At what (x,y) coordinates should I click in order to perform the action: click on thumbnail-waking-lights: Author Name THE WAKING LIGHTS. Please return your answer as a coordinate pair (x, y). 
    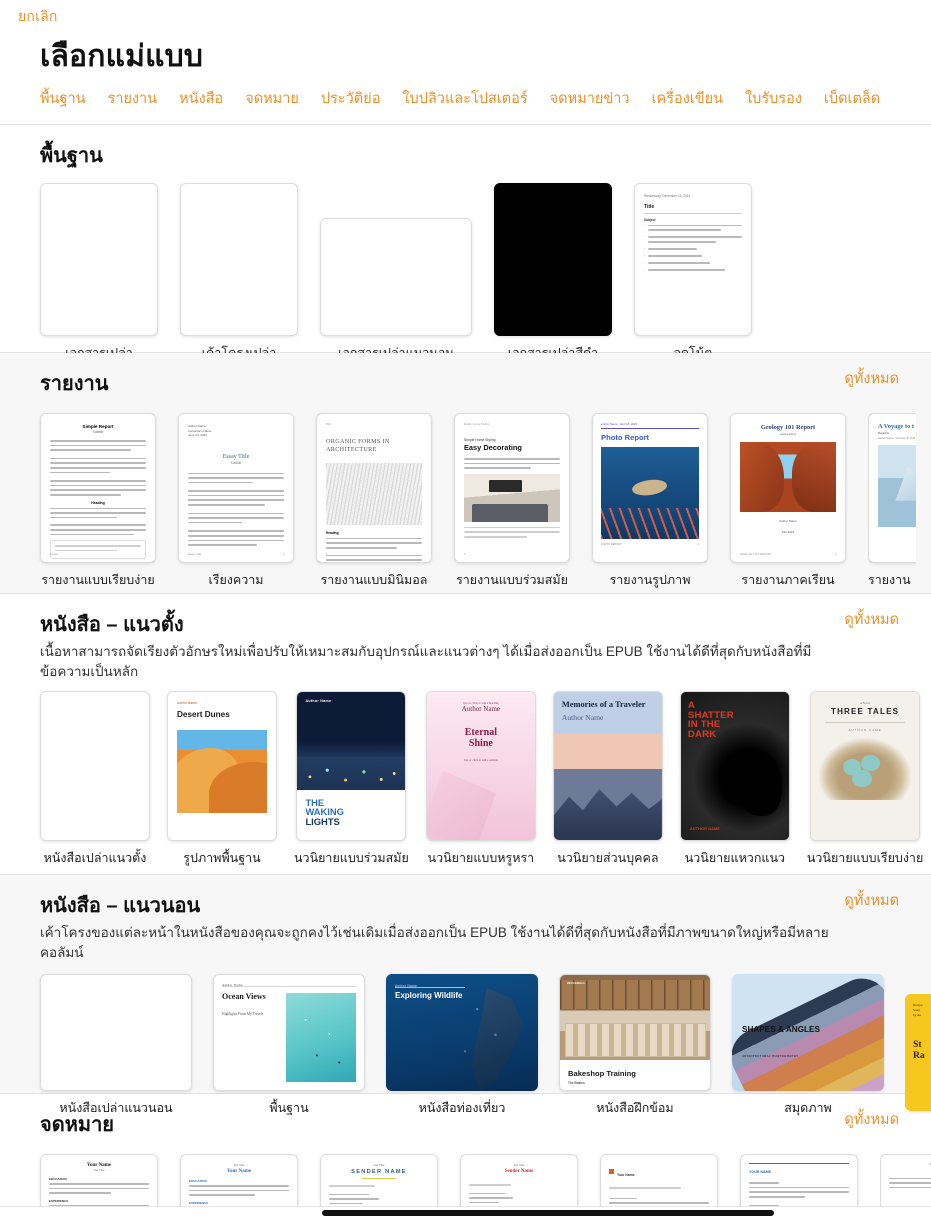
    Looking at the image, I should click on (351, 766).